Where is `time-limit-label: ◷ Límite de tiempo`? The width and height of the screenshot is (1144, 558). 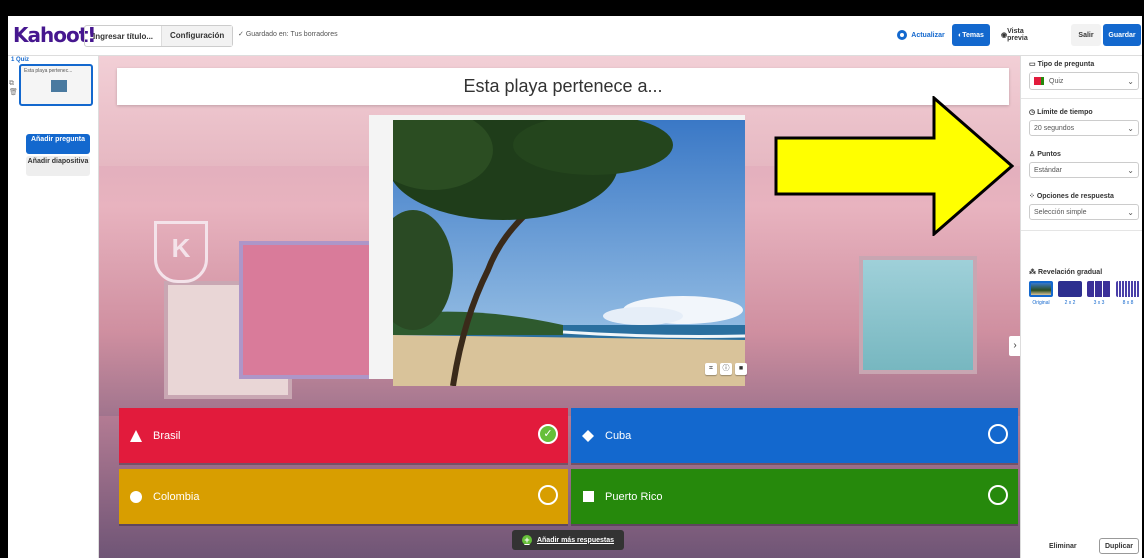 time-limit-label: ◷ Límite de tiempo is located at coordinates (1061, 112).